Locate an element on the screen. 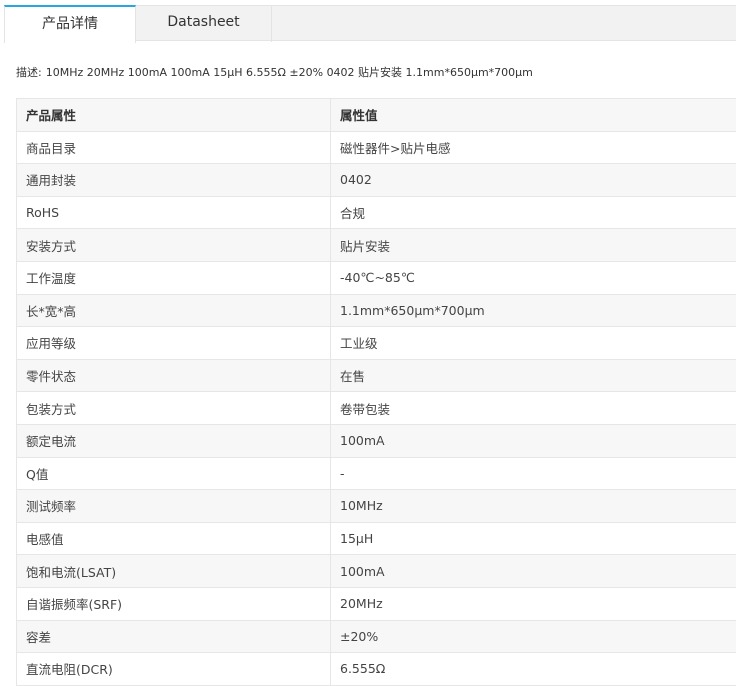  table-row: 通用封装0402 is located at coordinates (376, 180).